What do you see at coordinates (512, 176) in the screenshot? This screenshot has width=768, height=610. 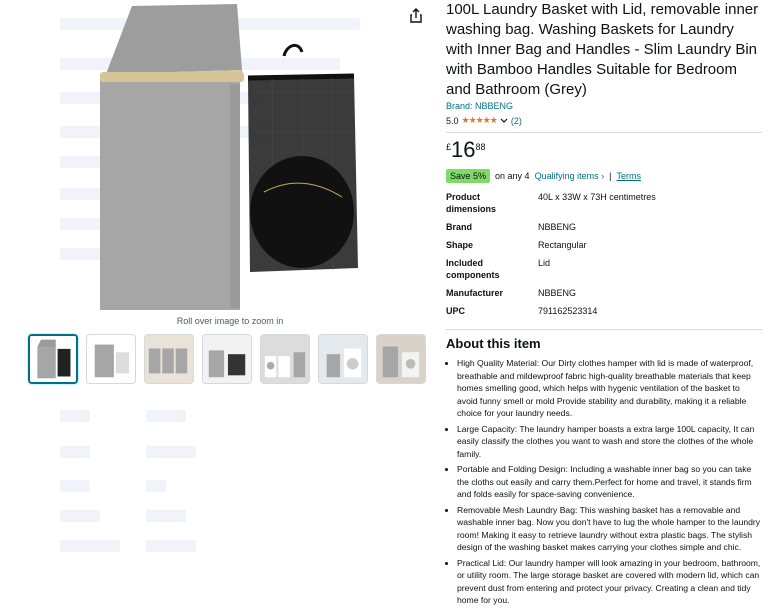 I see `promo-text: on any 4` at bounding box center [512, 176].